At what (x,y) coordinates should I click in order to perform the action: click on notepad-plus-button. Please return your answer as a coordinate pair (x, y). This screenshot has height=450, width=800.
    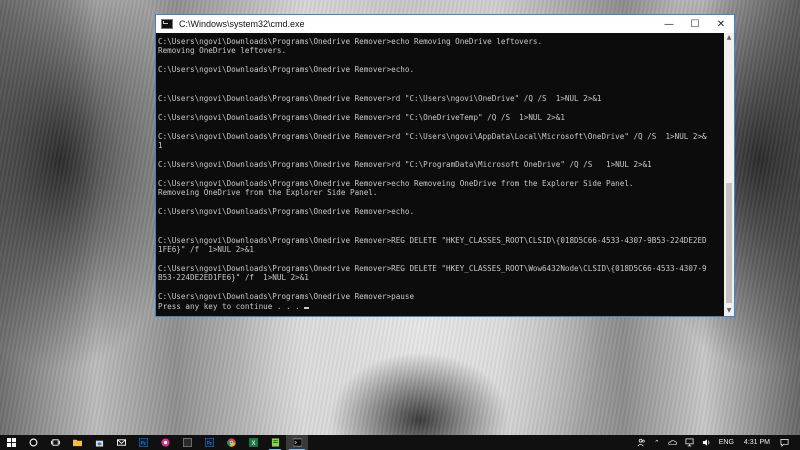
    Looking at the image, I should click on (275, 442).